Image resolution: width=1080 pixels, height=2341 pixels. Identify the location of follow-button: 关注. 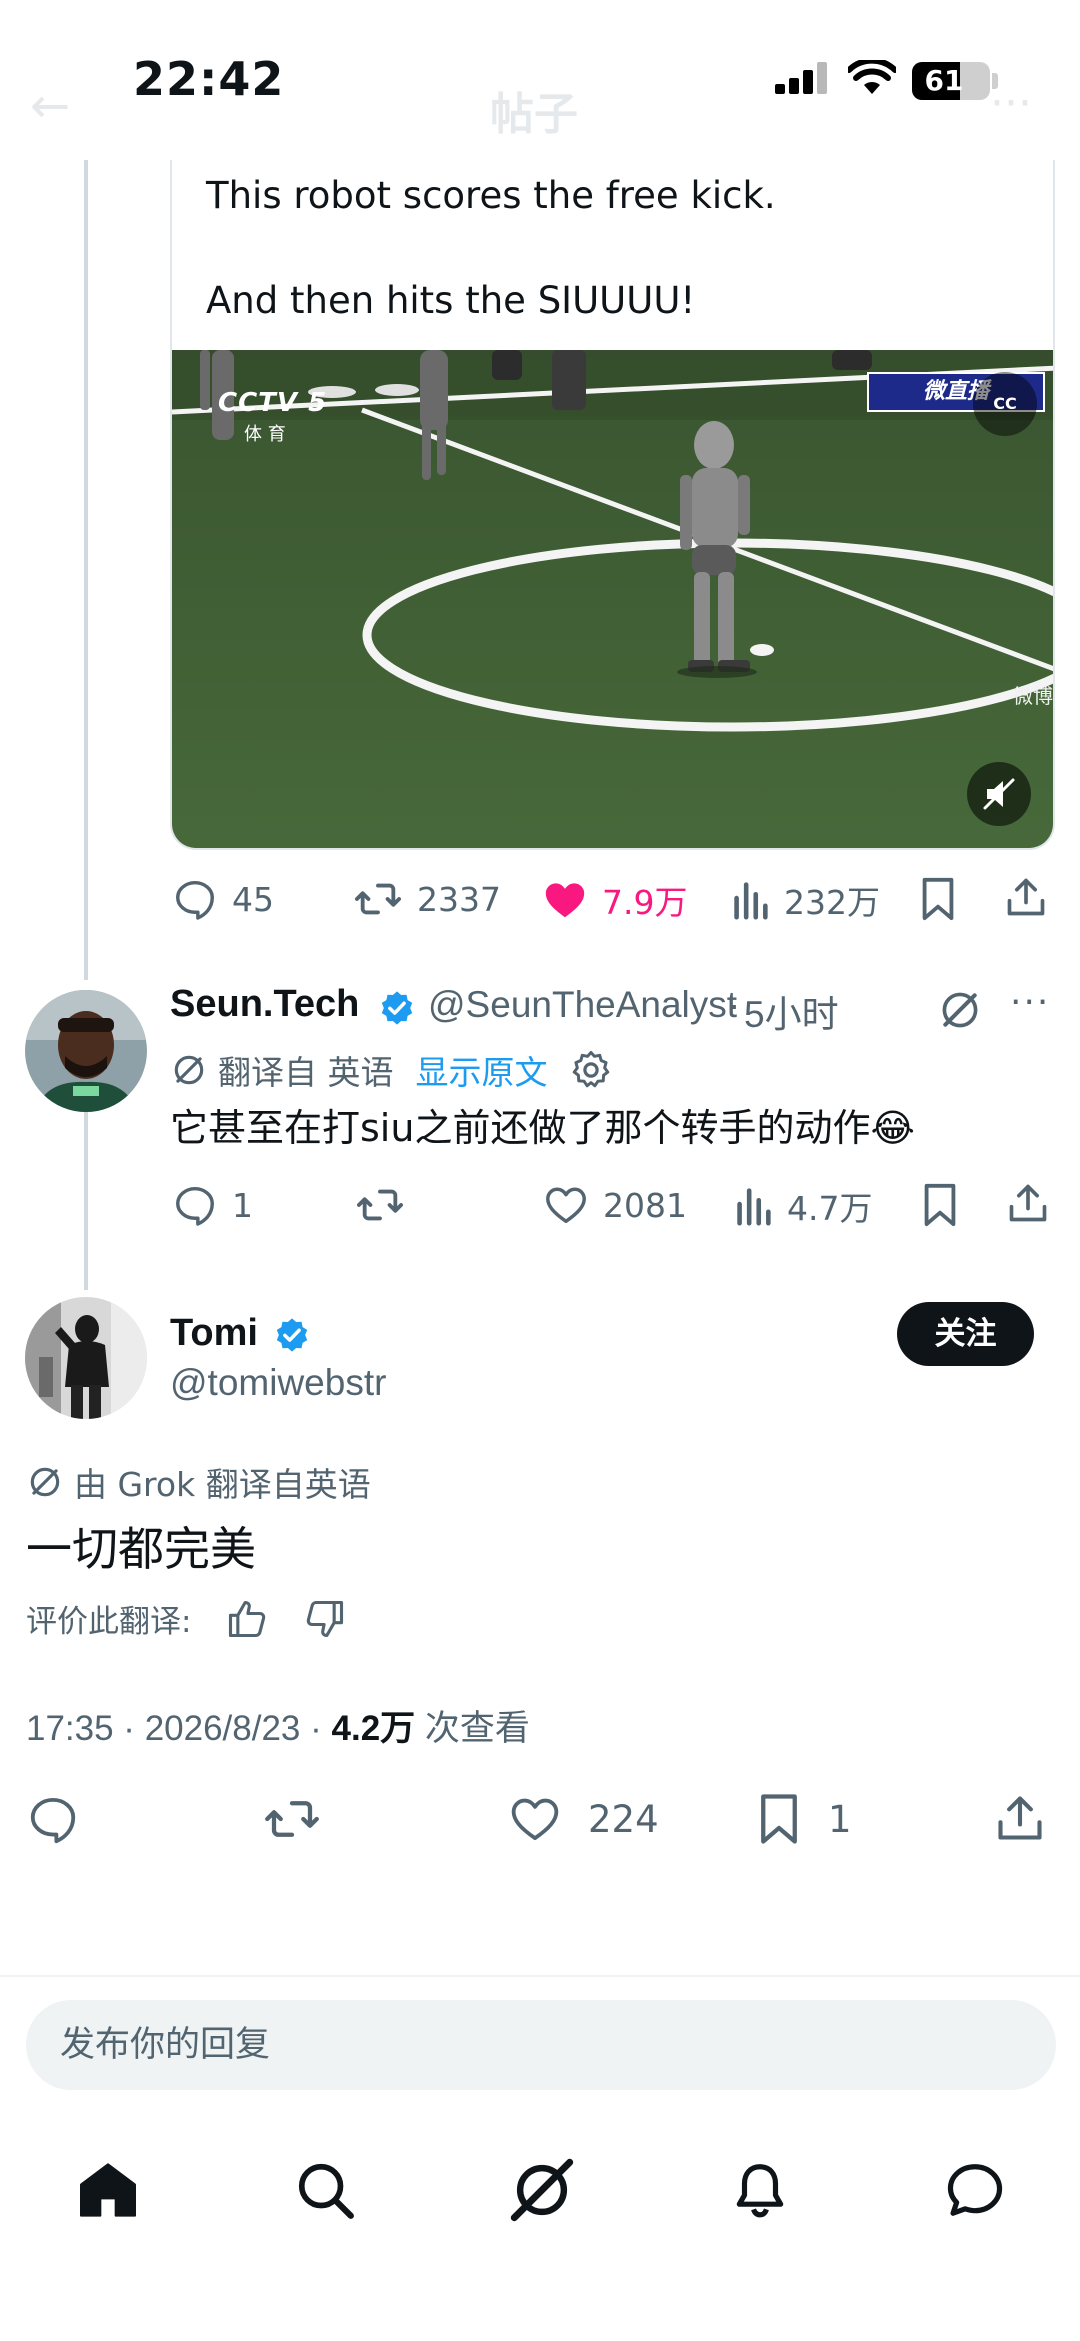
(965, 1334).